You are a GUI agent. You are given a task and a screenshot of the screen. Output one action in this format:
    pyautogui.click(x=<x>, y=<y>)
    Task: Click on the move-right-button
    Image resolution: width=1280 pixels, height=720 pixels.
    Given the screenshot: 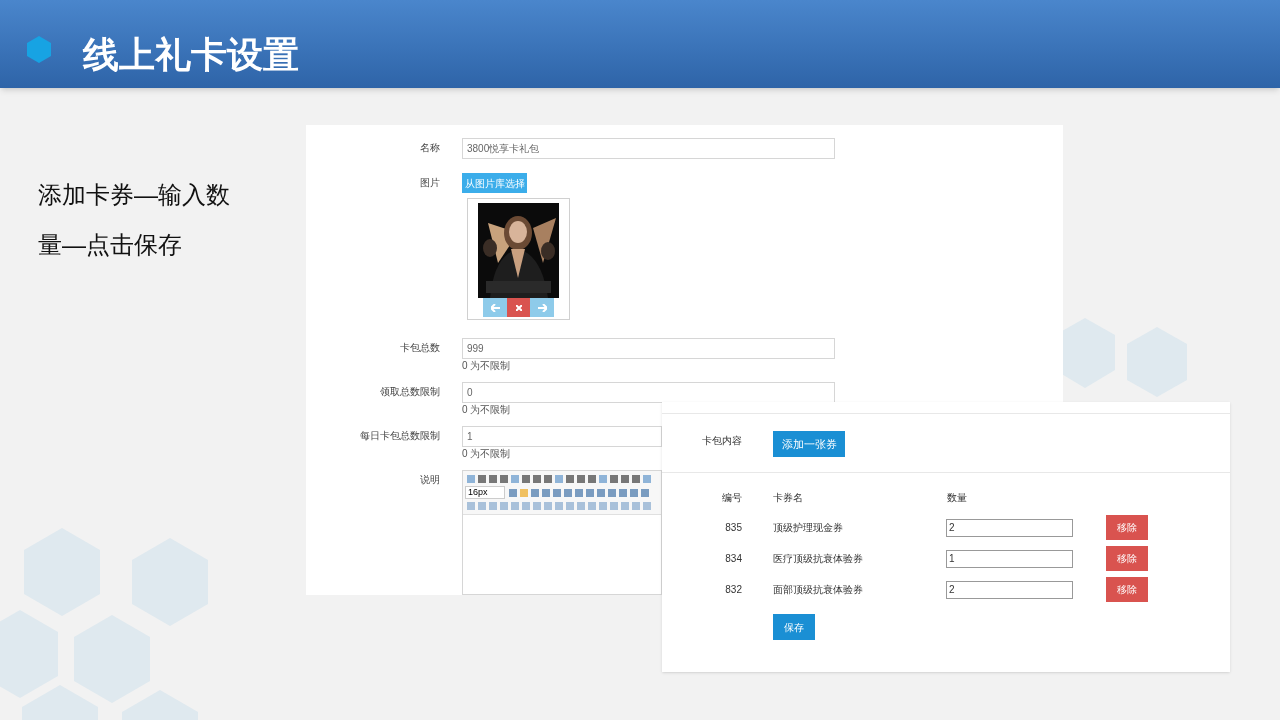 What is the action you would take?
    pyautogui.click(x=542, y=307)
    